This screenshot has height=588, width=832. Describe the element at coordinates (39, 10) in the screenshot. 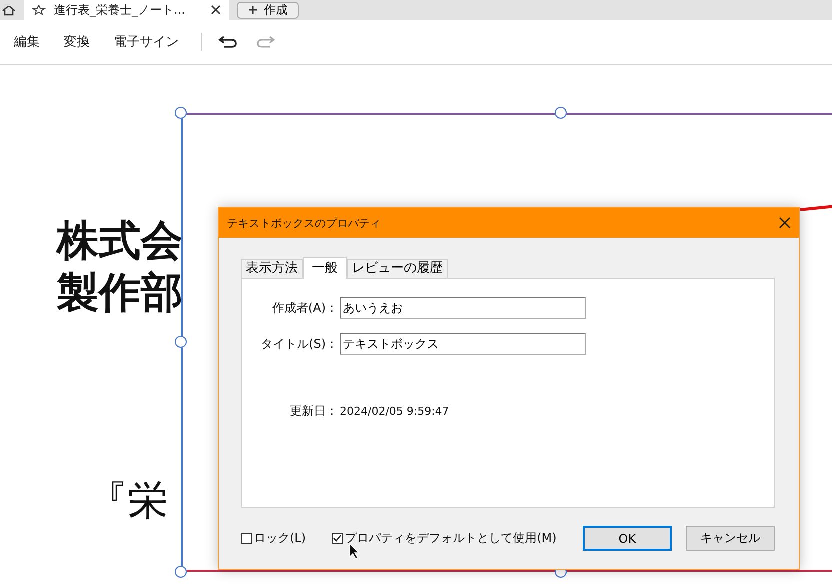

I see `star-icon` at that location.